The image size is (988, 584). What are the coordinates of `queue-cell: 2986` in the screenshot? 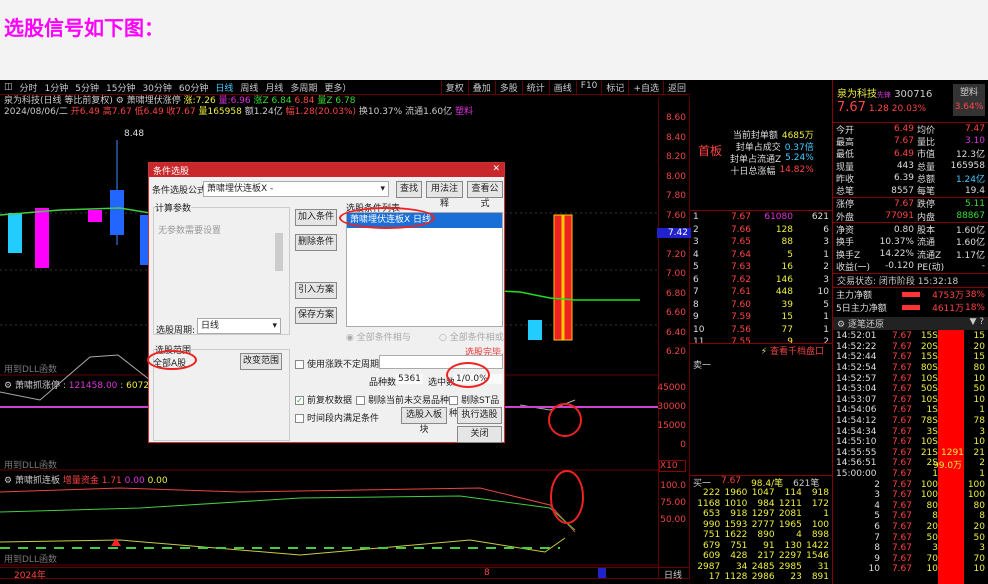 It's located at (763, 577).